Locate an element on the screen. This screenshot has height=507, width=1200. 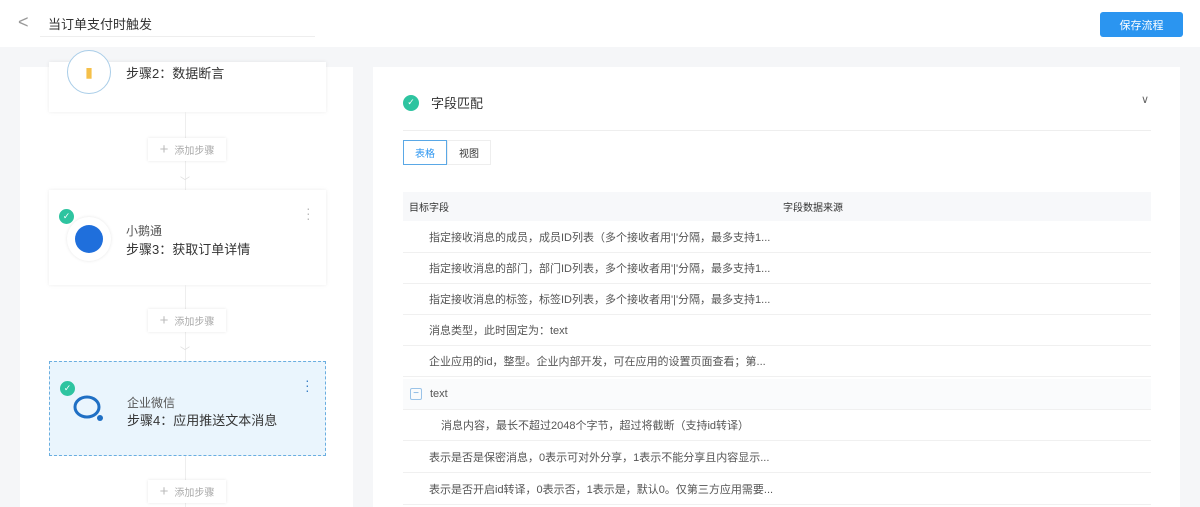
group-label: text is located at coordinates (439, 394).